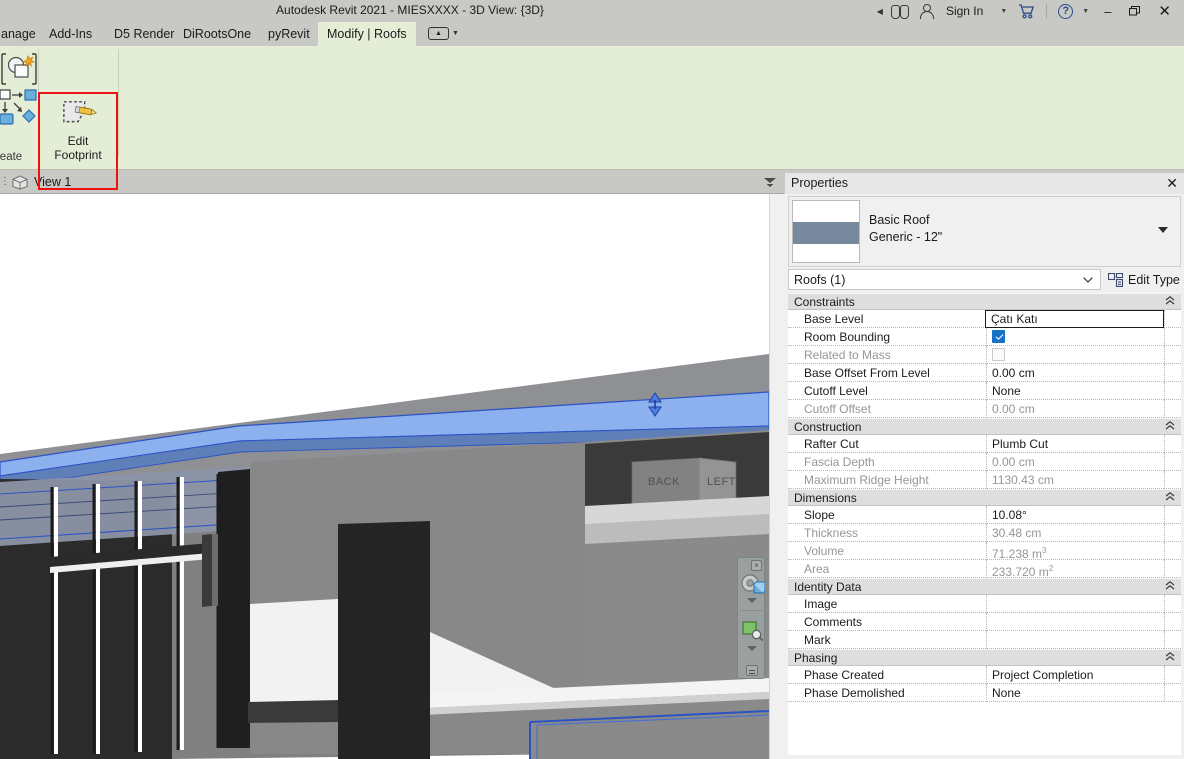 The image size is (1184, 759). What do you see at coordinates (984, 515) in the screenshot?
I see `property-row: Slope 10.08°` at bounding box center [984, 515].